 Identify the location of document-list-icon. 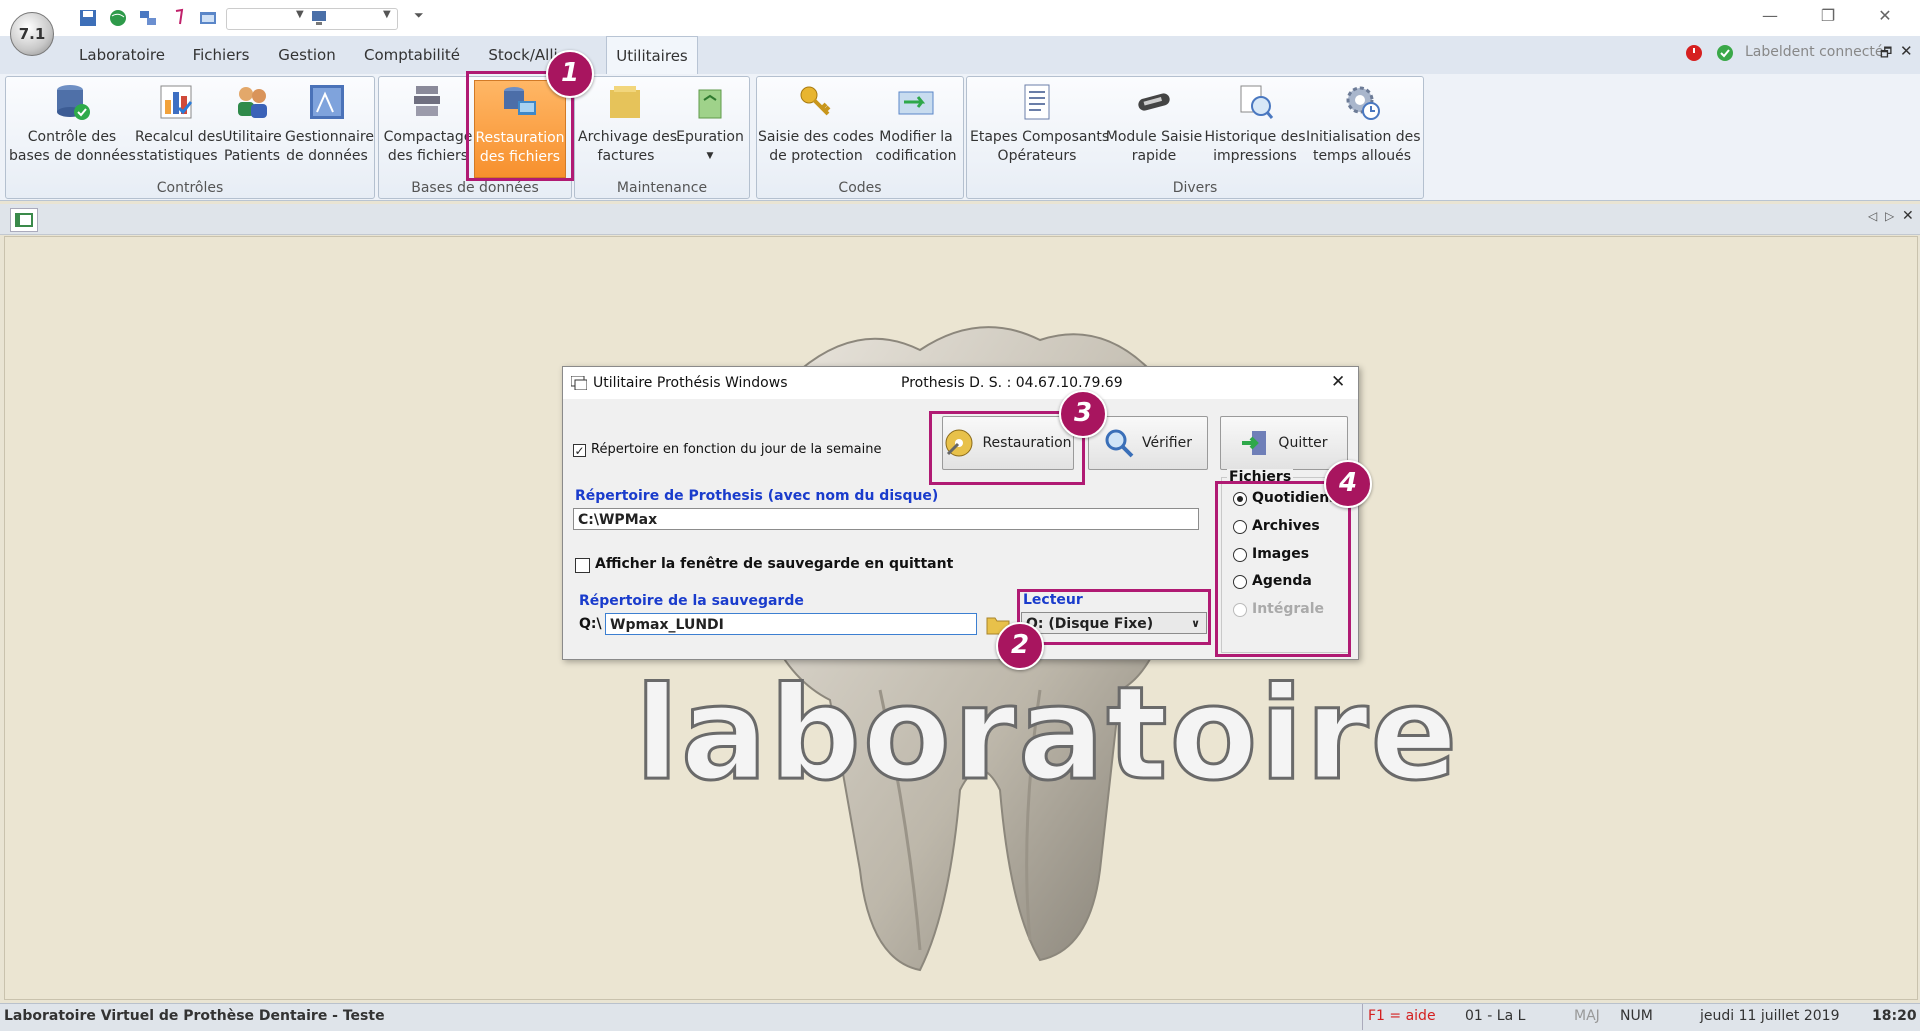
(1037, 102).